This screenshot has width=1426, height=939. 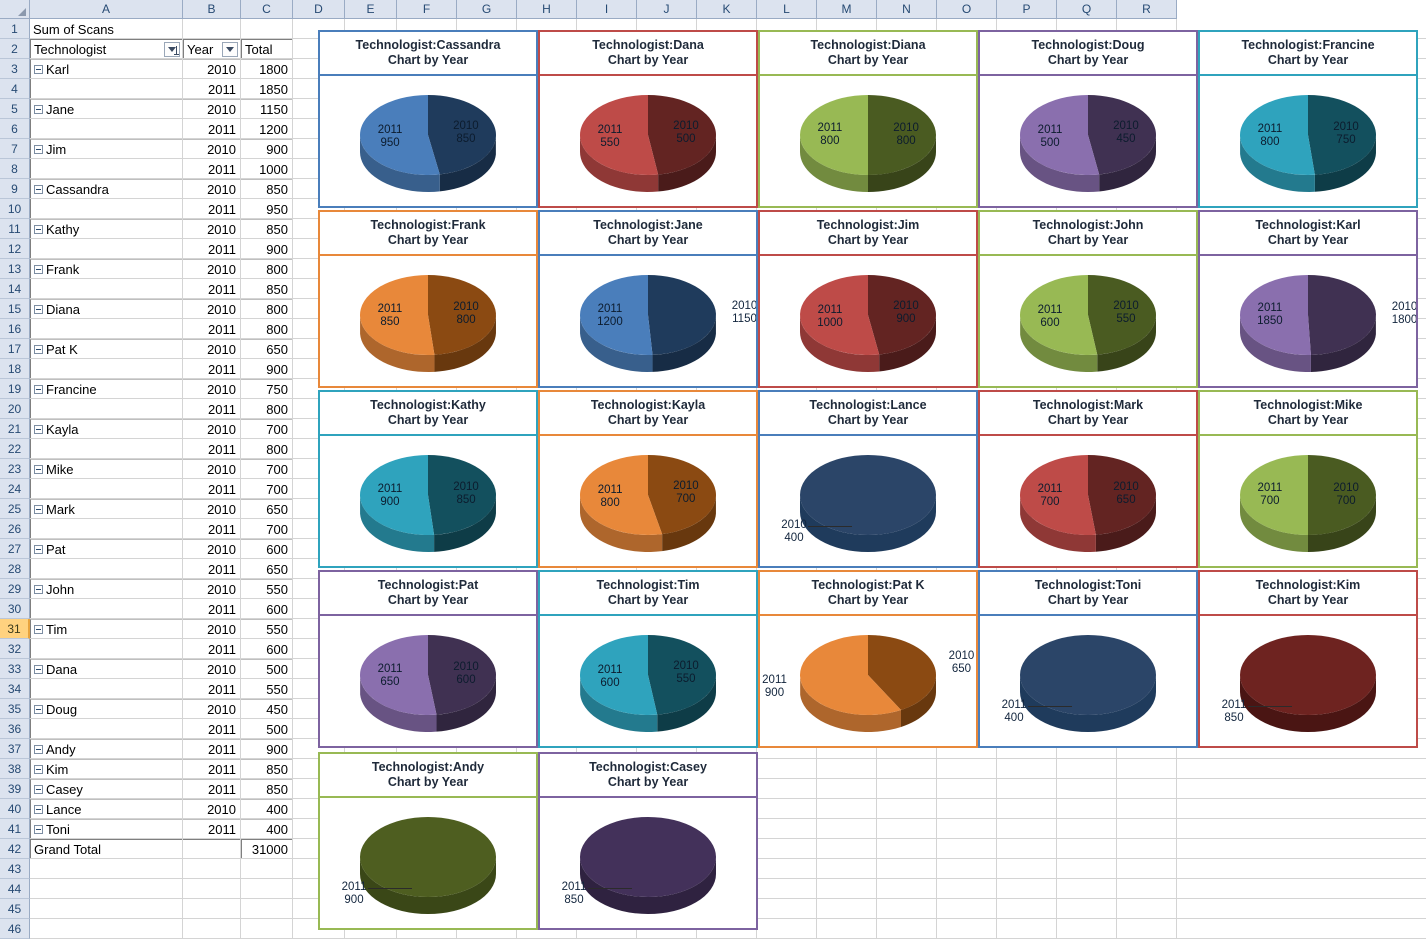 I want to click on chart-title-line: Technologist:Kathy, so click(x=428, y=405).